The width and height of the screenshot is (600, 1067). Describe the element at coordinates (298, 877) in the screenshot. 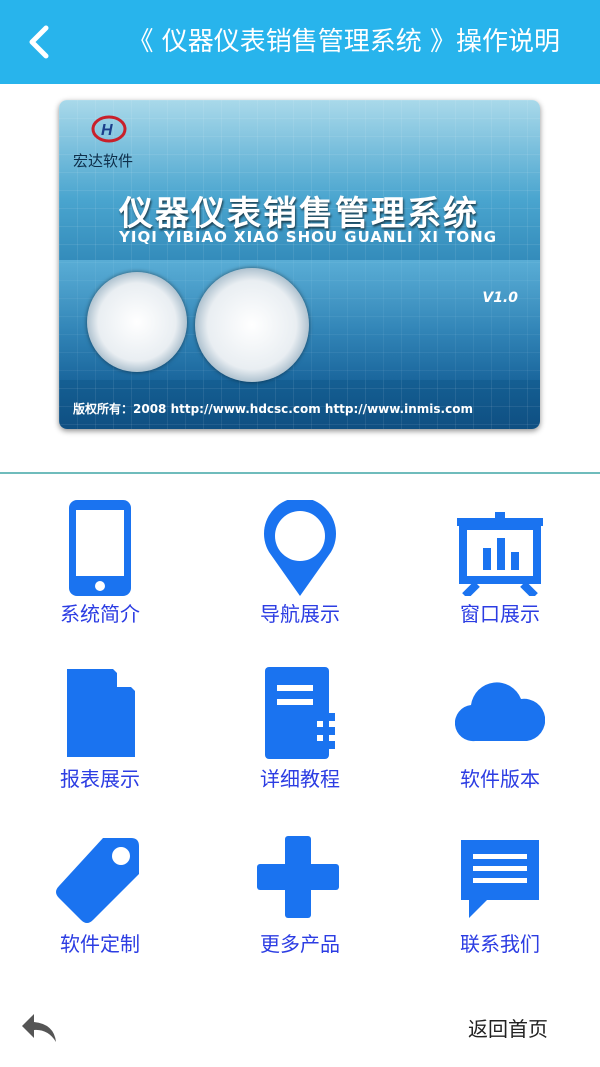

I see `plus-icon` at that location.